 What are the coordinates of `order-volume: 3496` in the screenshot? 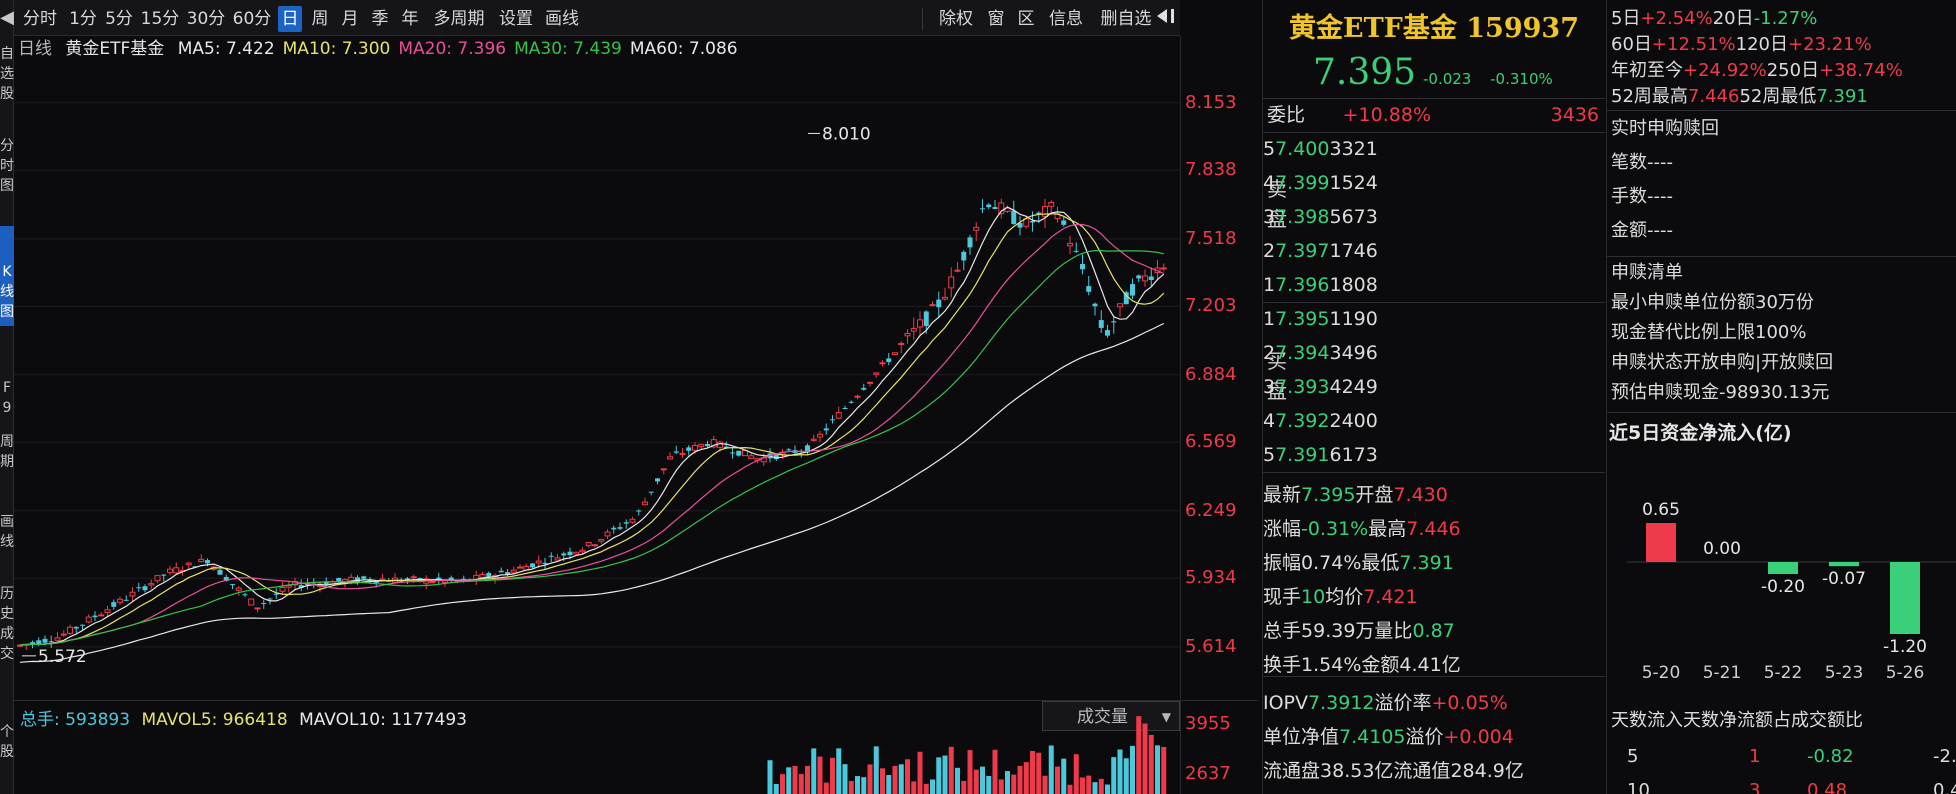 It's located at (1353, 353).